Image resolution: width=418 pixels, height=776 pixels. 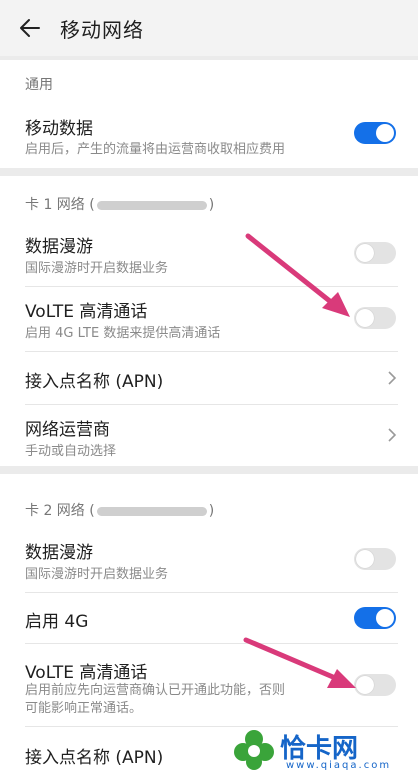 I want to click on watermark-logo: 恰卡网 www.qiaqa.com, so click(x=324, y=751).